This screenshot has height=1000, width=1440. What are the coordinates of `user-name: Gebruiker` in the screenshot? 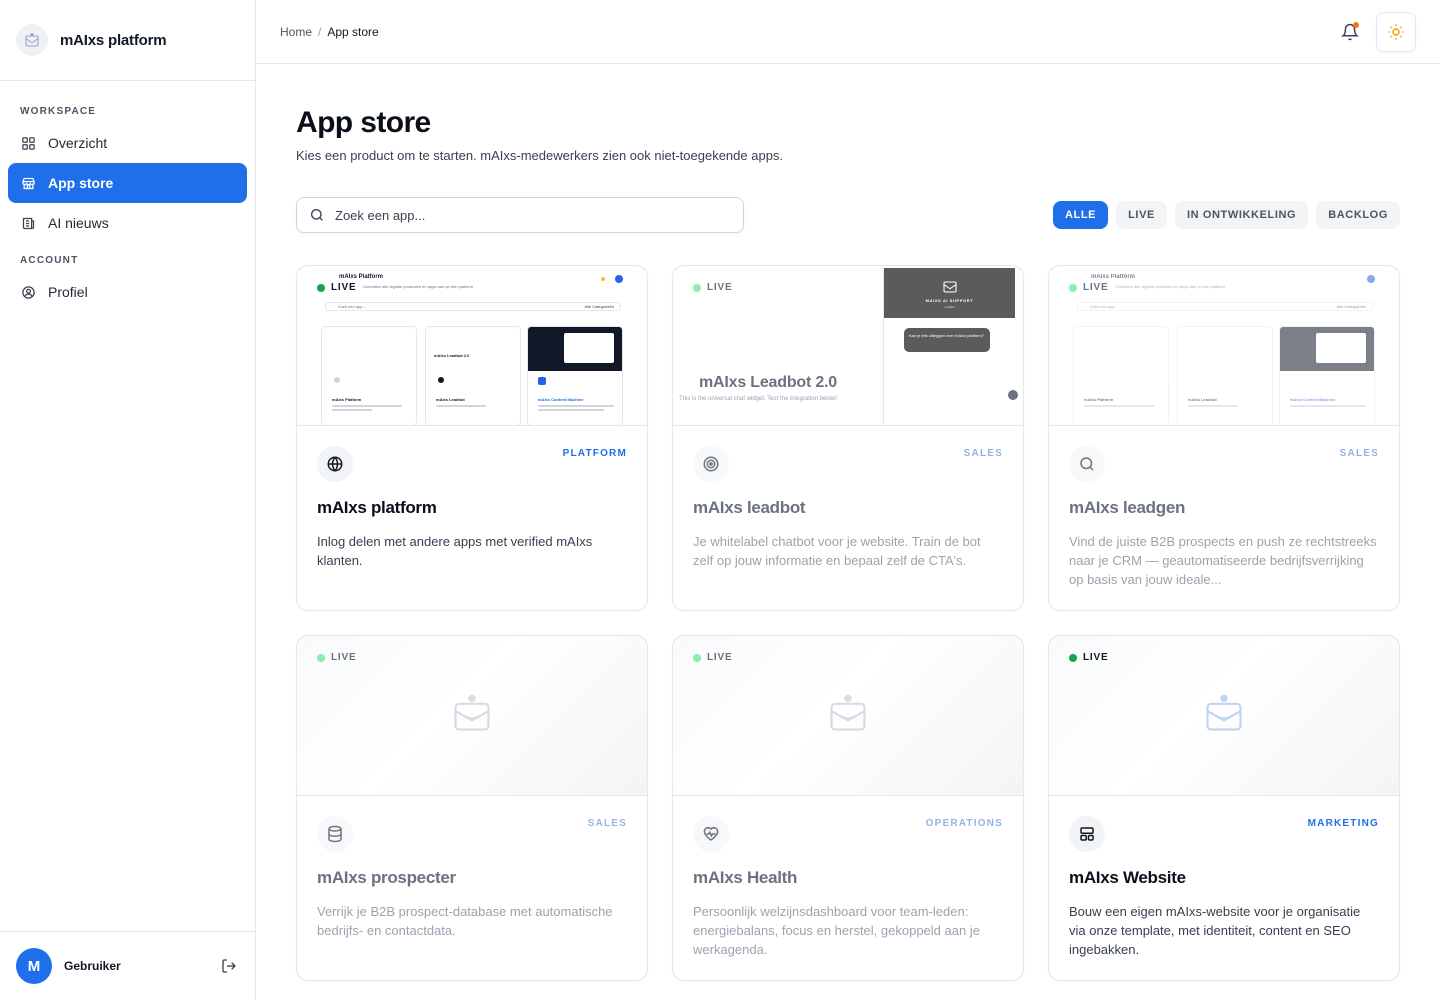 It's located at (92, 966).